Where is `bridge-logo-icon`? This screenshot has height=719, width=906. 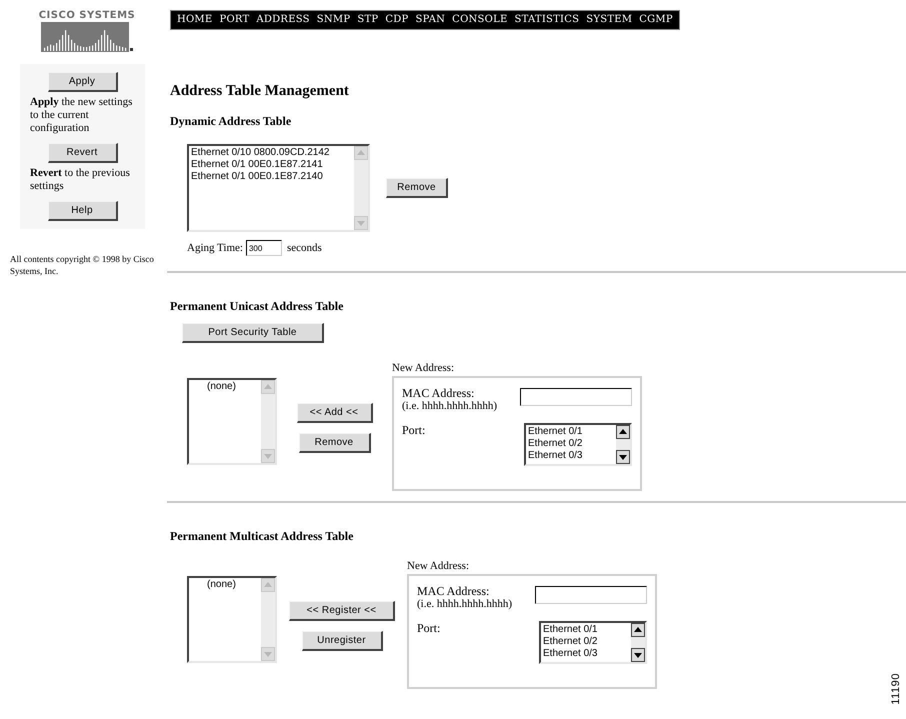 bridge-logo-icon is located at coordinates (87, 37).